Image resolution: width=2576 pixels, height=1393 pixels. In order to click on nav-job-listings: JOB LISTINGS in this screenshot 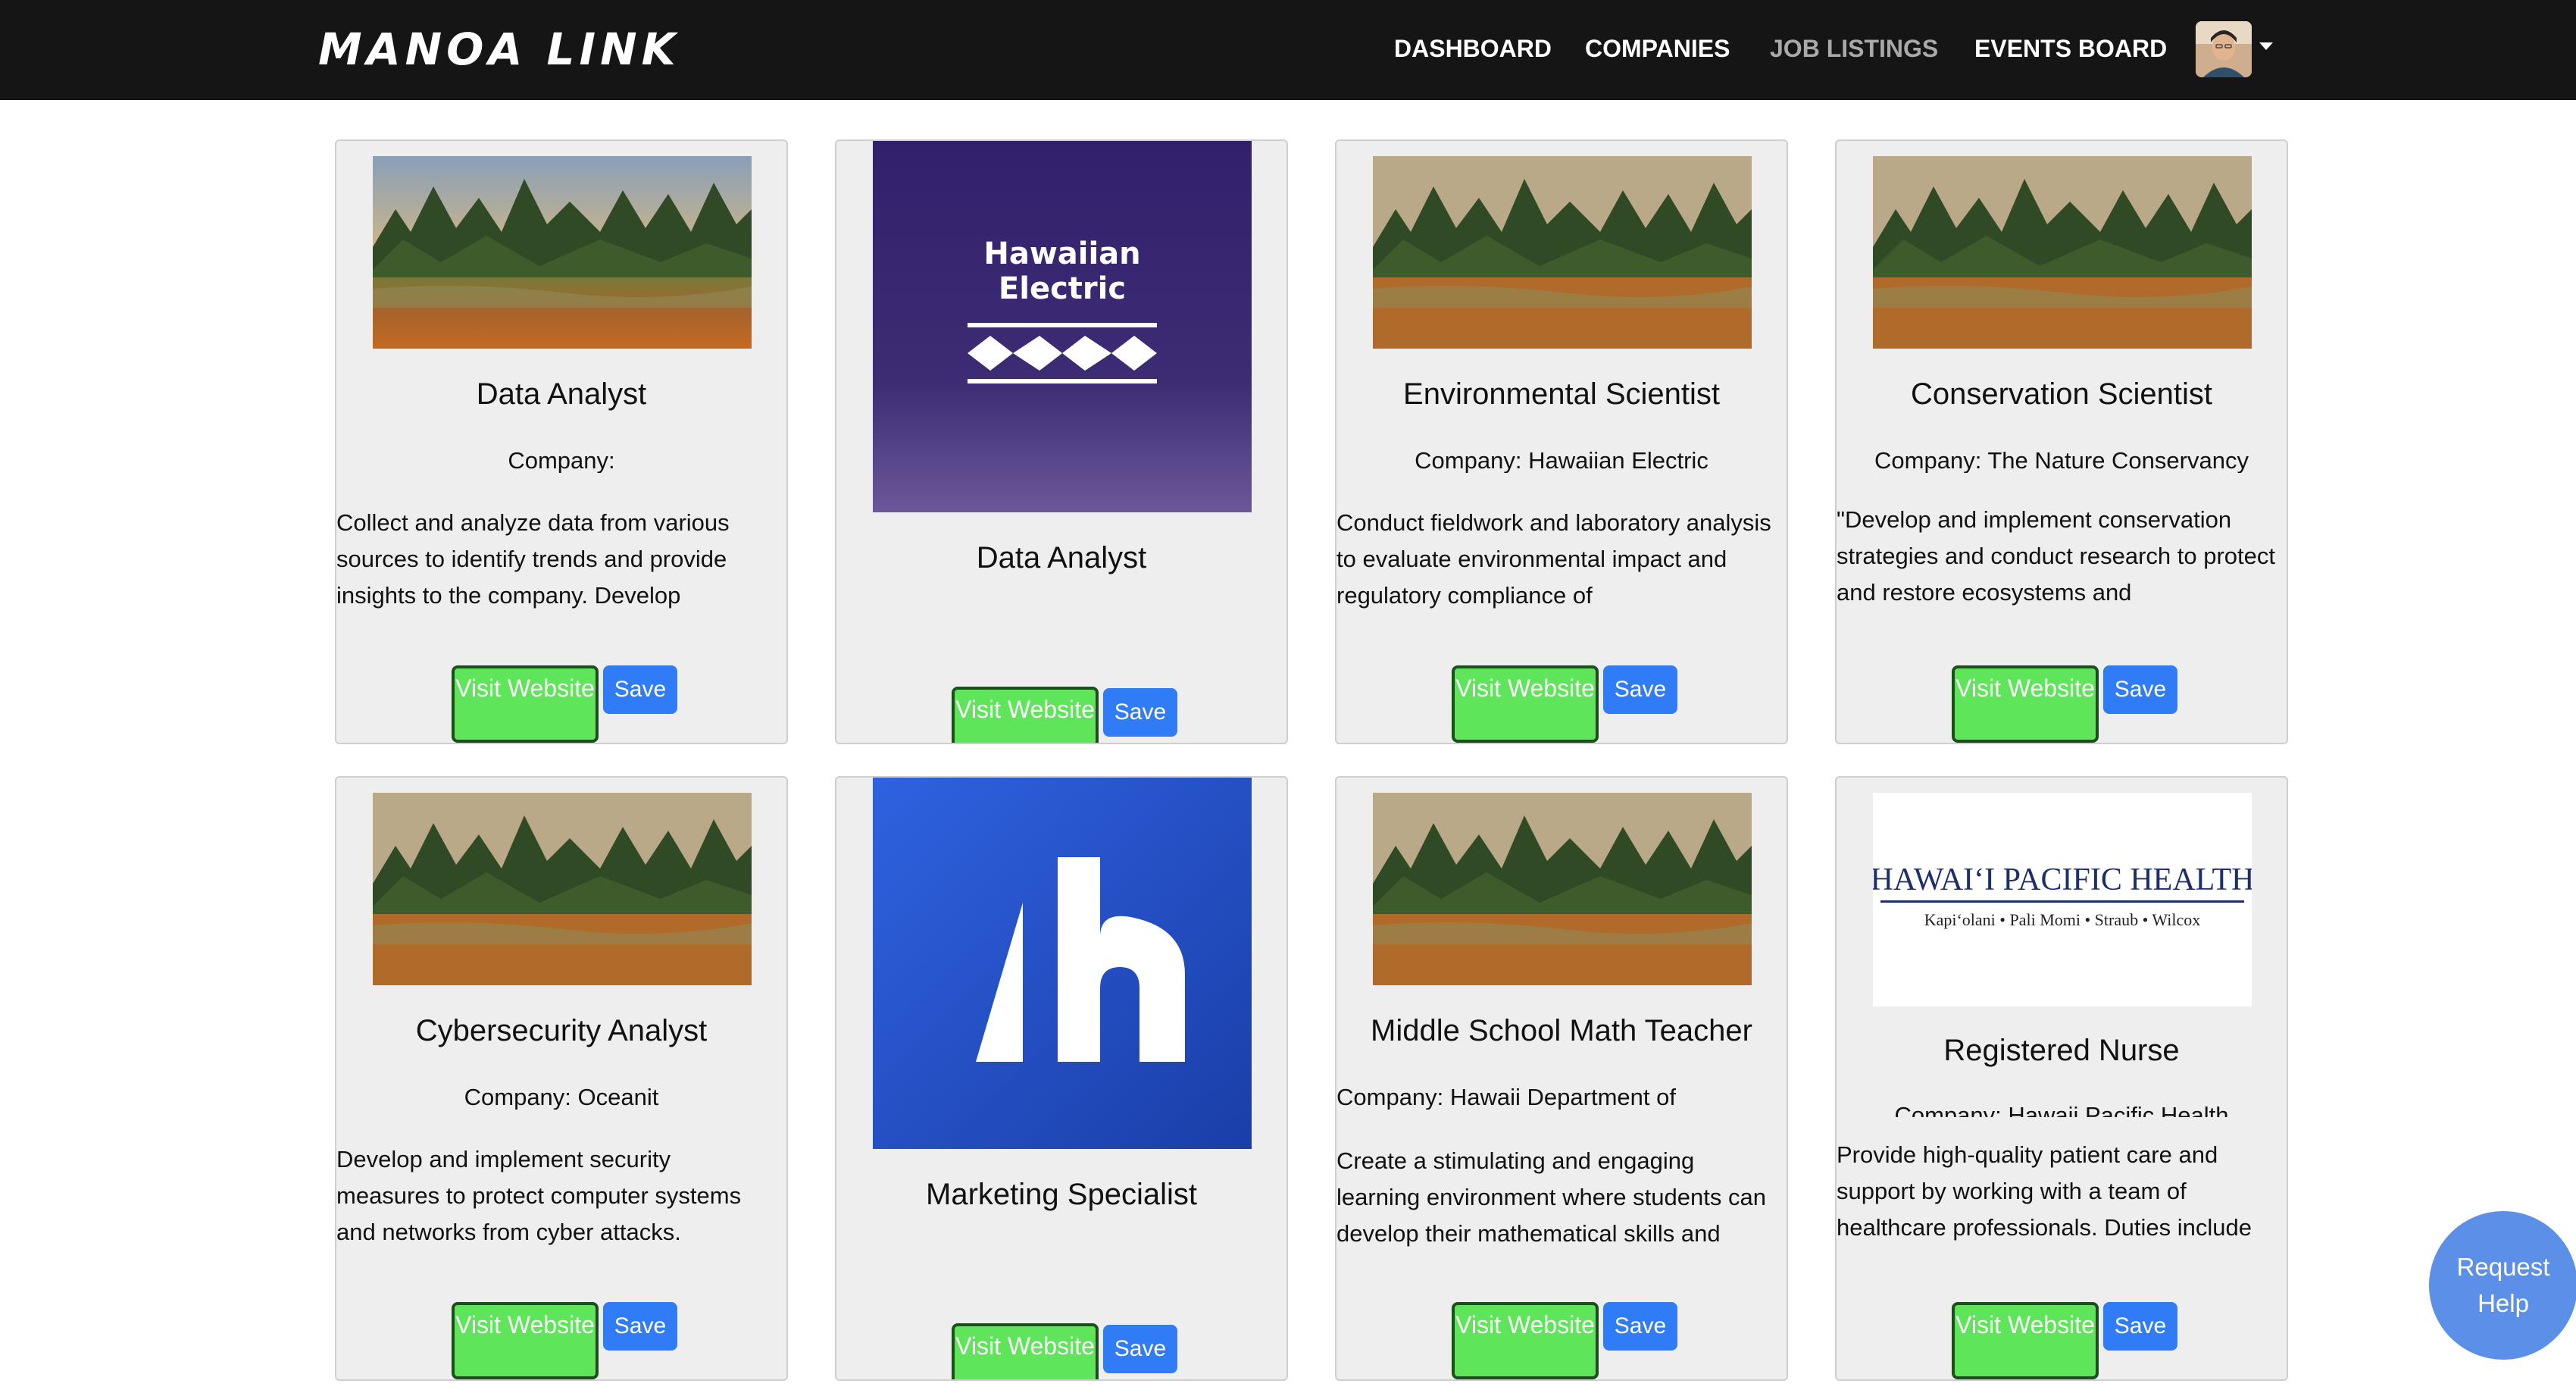, I will do `click(1854, 49)`.